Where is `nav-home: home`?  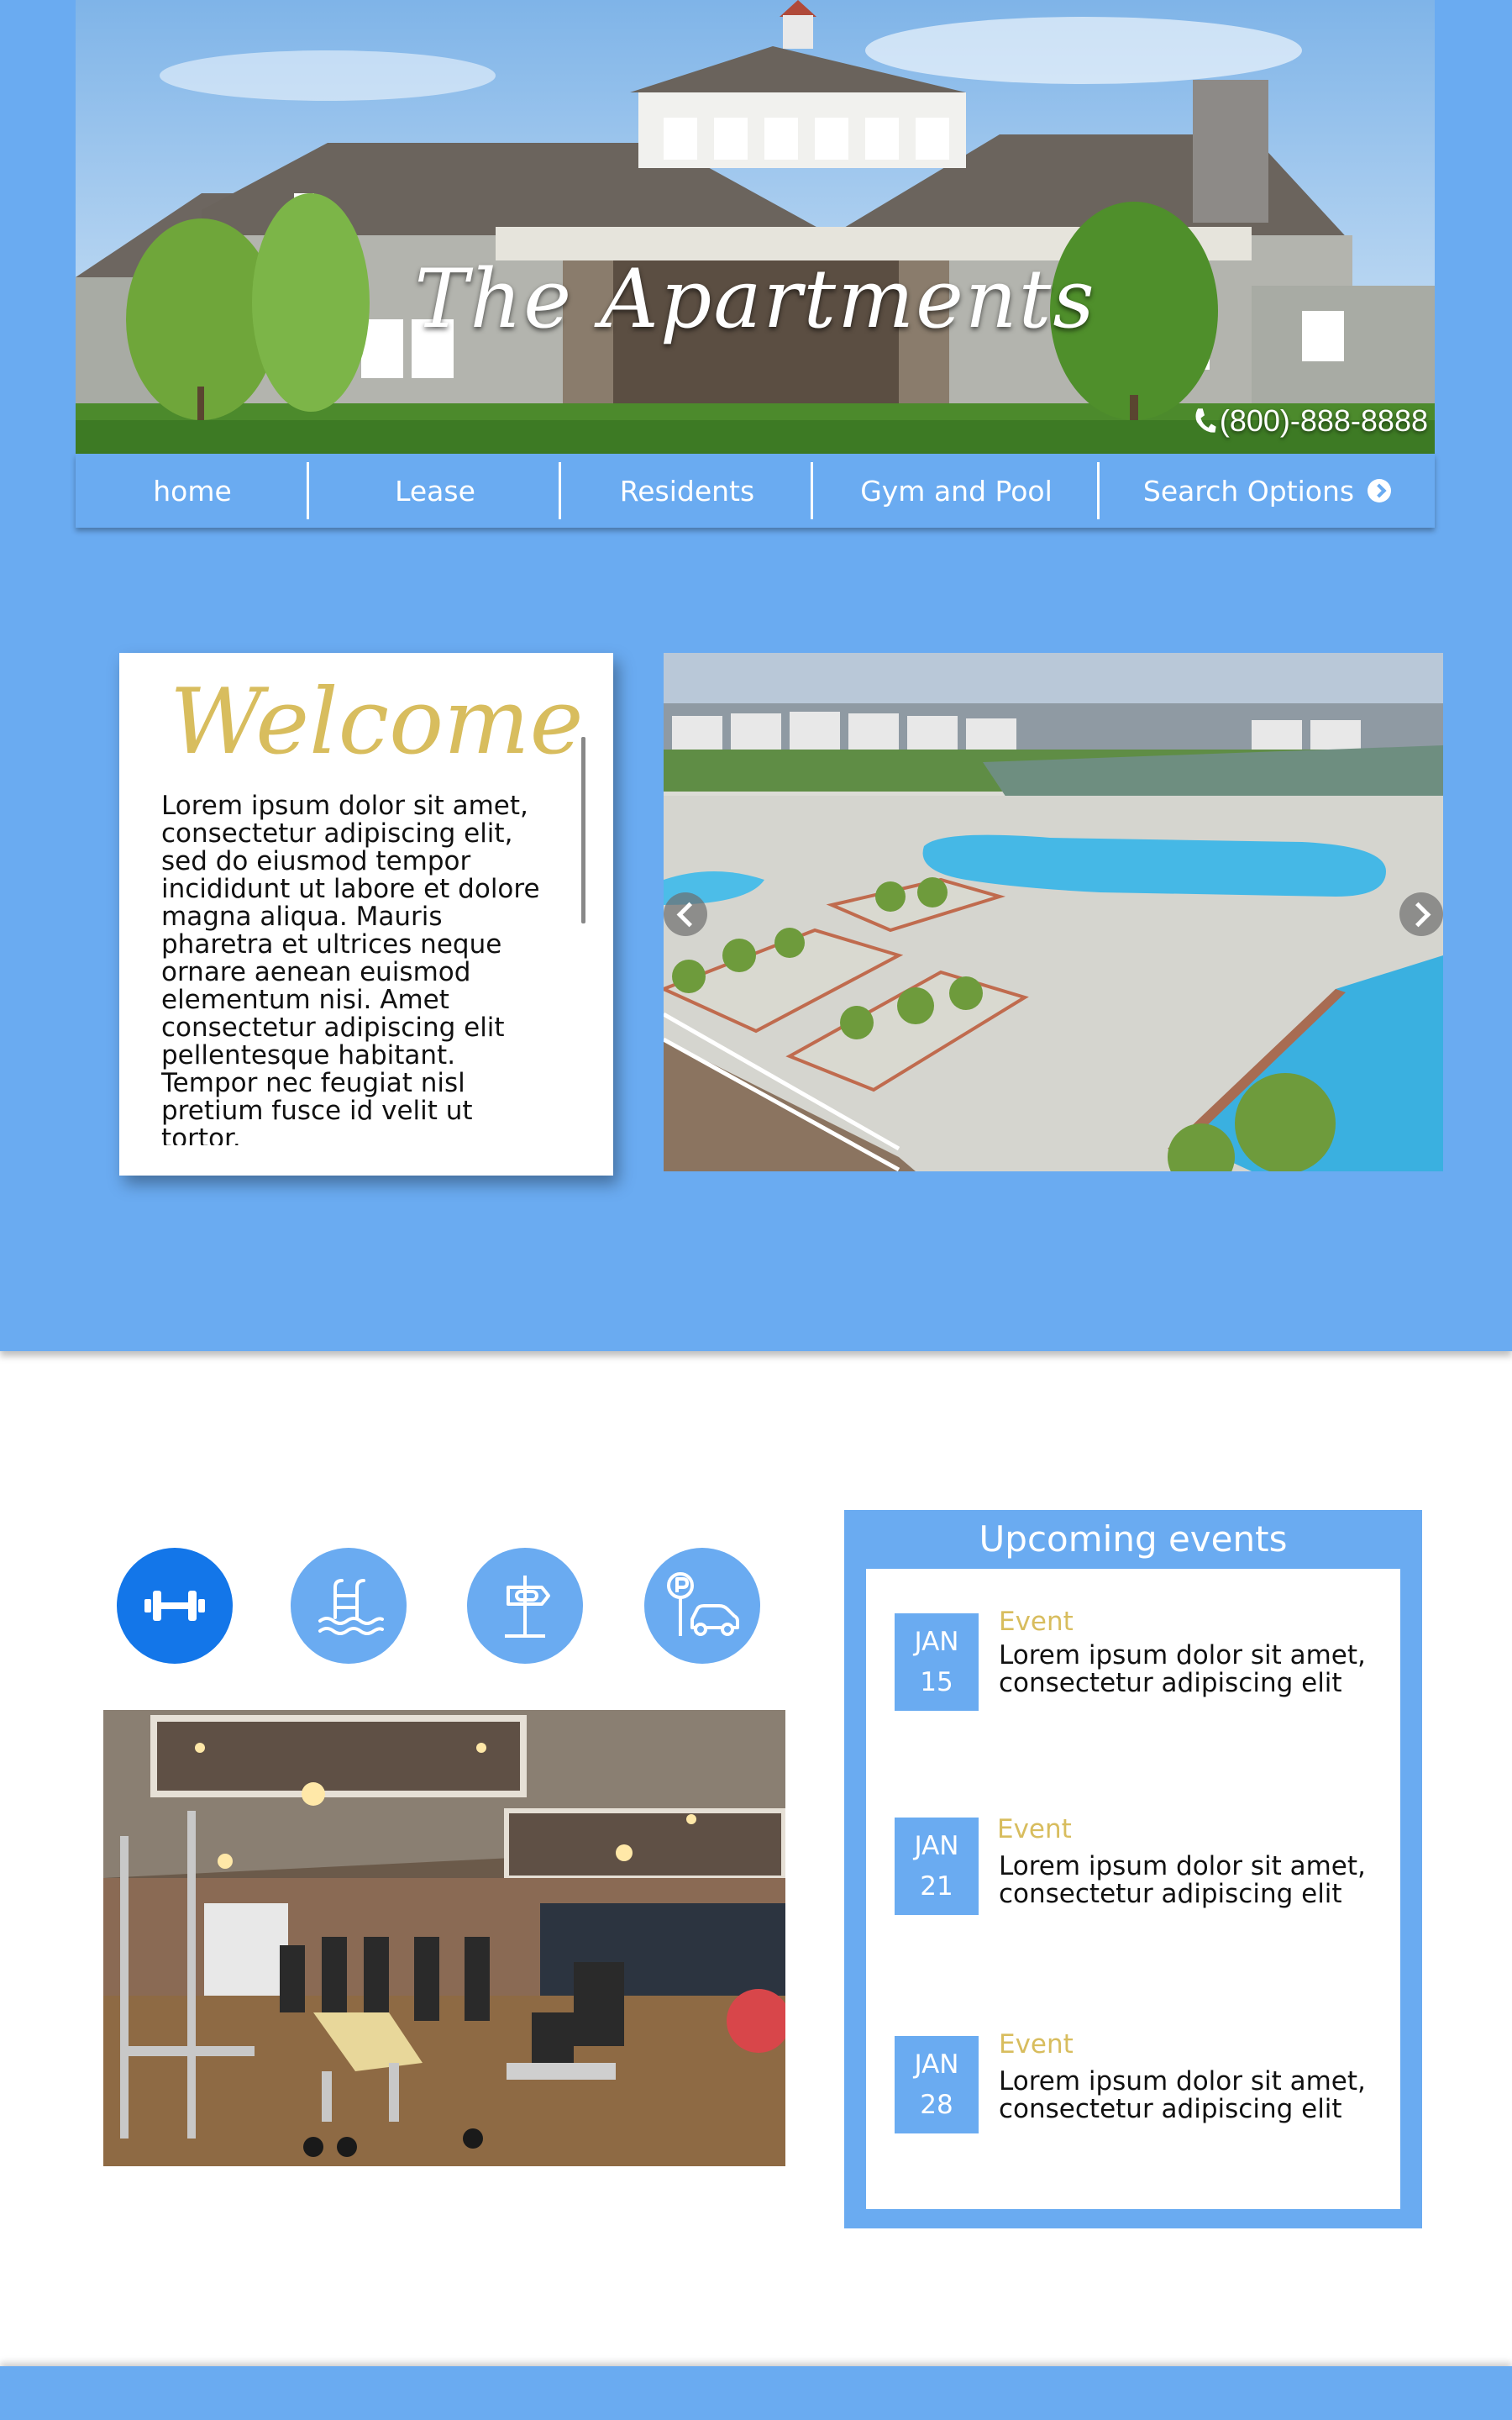 nav-home: home is located at coordinates (192, 491).